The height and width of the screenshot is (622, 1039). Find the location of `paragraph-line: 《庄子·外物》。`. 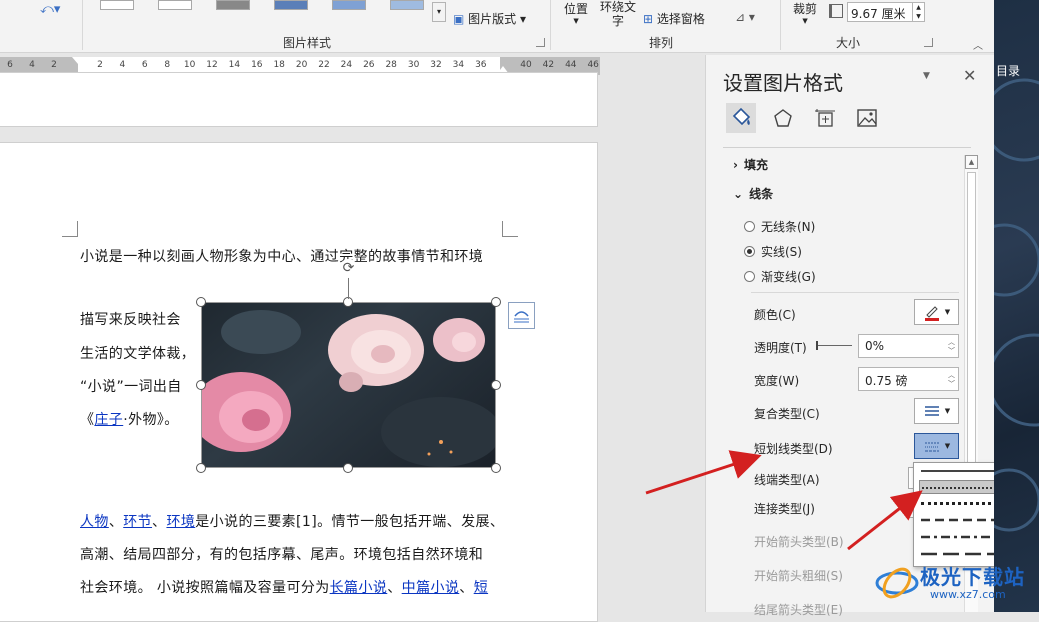

paragraph-line: 《庄子·外物》。 is located at coordinates (129, 420).